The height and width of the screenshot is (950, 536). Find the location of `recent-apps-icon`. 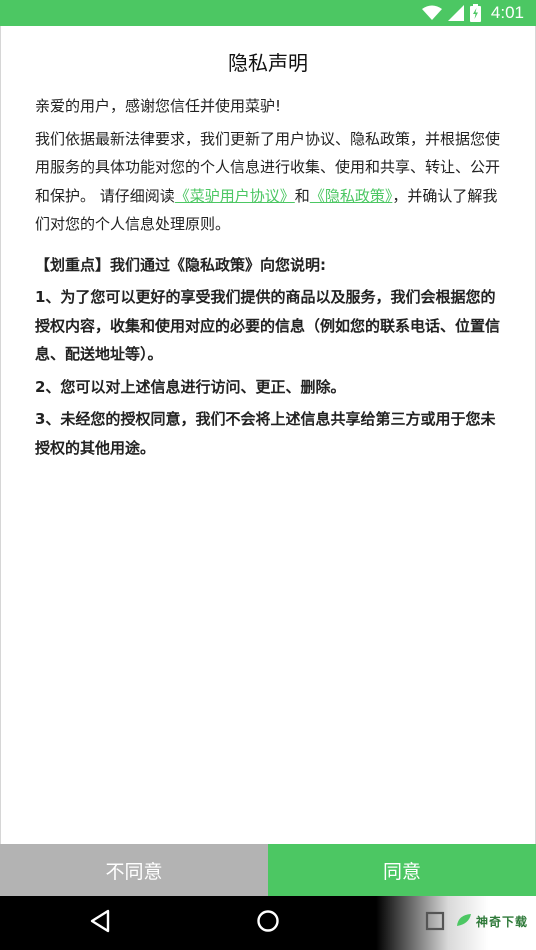

recent-apps-icon is located at coordinates (435, 923).